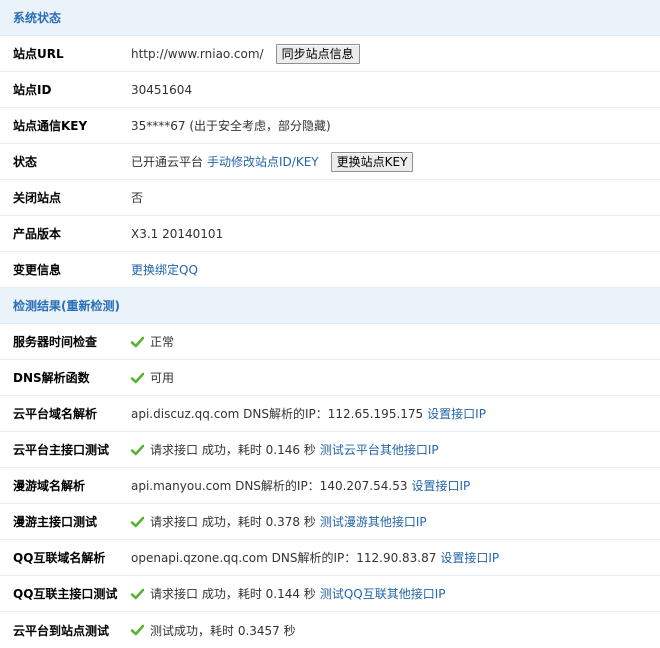  What do you see at coordinates (231, 126) in the screenshot?
I see `site-key-value: 35****67 (出于安全考虑，部分隐藏)` at bounding box center [231, 126].